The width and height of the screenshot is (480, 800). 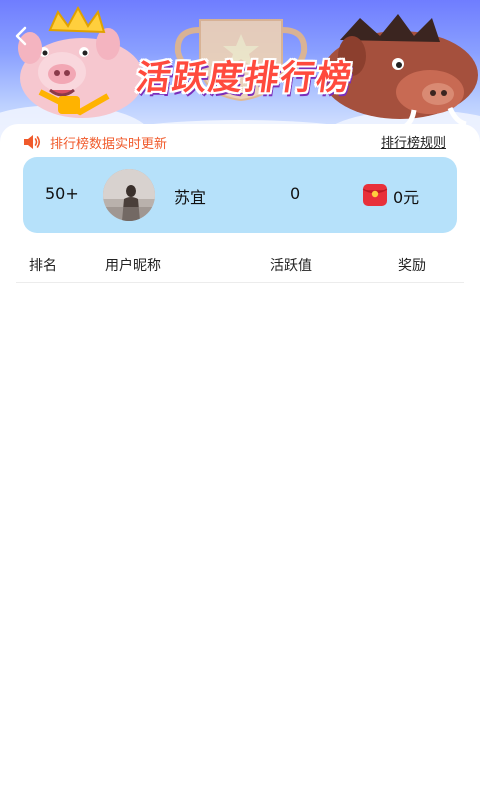 I want to click on column-header-rank: 排名, so click(x=43, y=266).